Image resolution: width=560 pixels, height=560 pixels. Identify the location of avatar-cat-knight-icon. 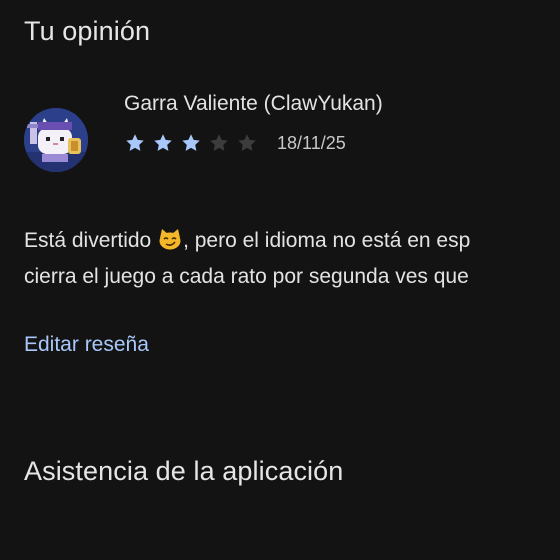
(56, 140).